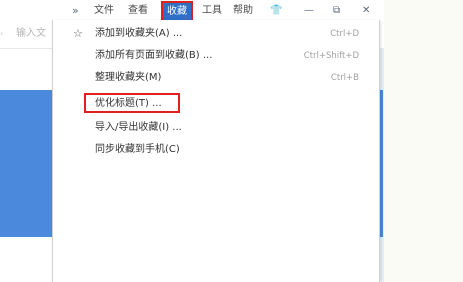  Describe the element at coordinates (276, 10) in the screenshot. I see `skin-icon: 👕` at that location.